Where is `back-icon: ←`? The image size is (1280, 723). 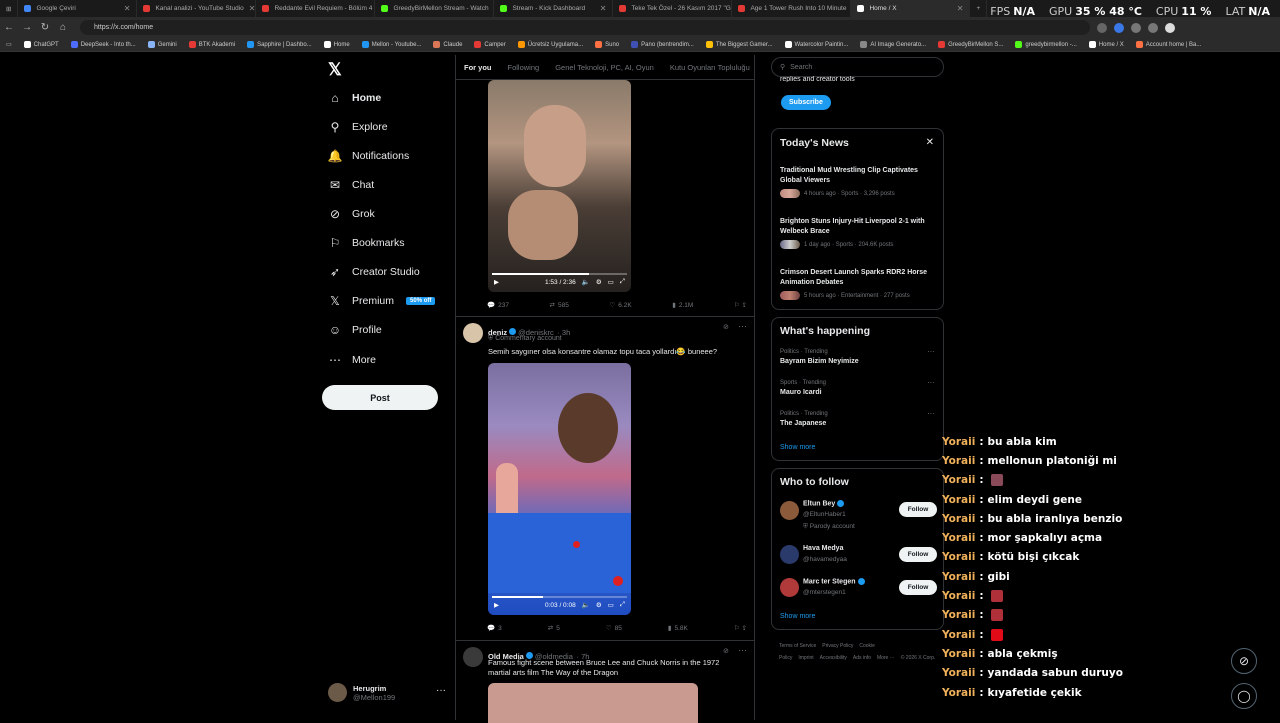
back-icon: ← is located at coordinates (9, 27).